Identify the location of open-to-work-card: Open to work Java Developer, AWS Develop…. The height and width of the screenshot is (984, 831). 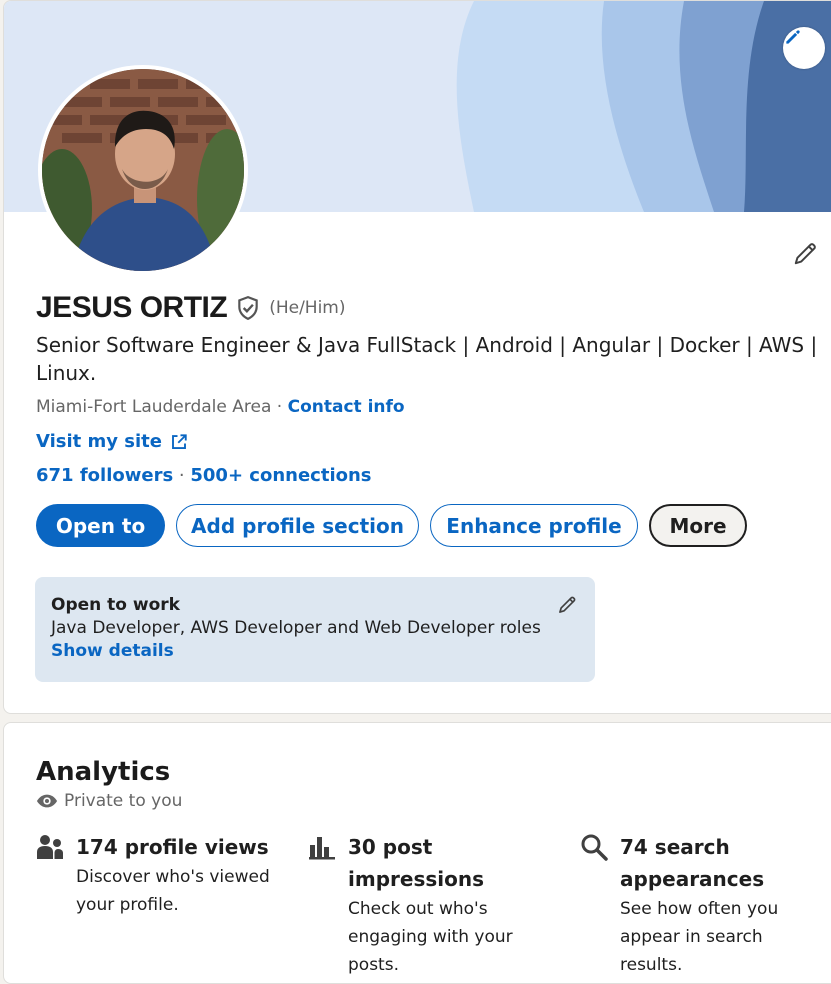
(315, 629).